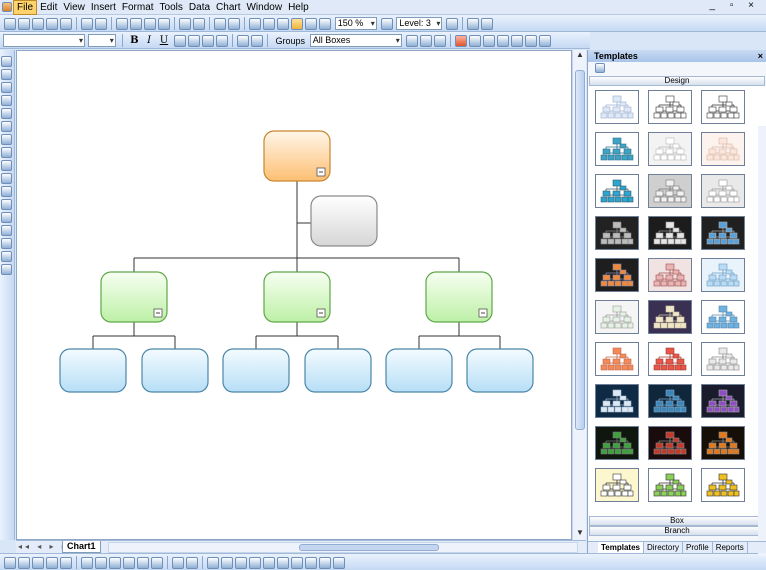  Describe the element at coordinates (179, 40) in the screenshot. I see `align-left-icon` at that location.